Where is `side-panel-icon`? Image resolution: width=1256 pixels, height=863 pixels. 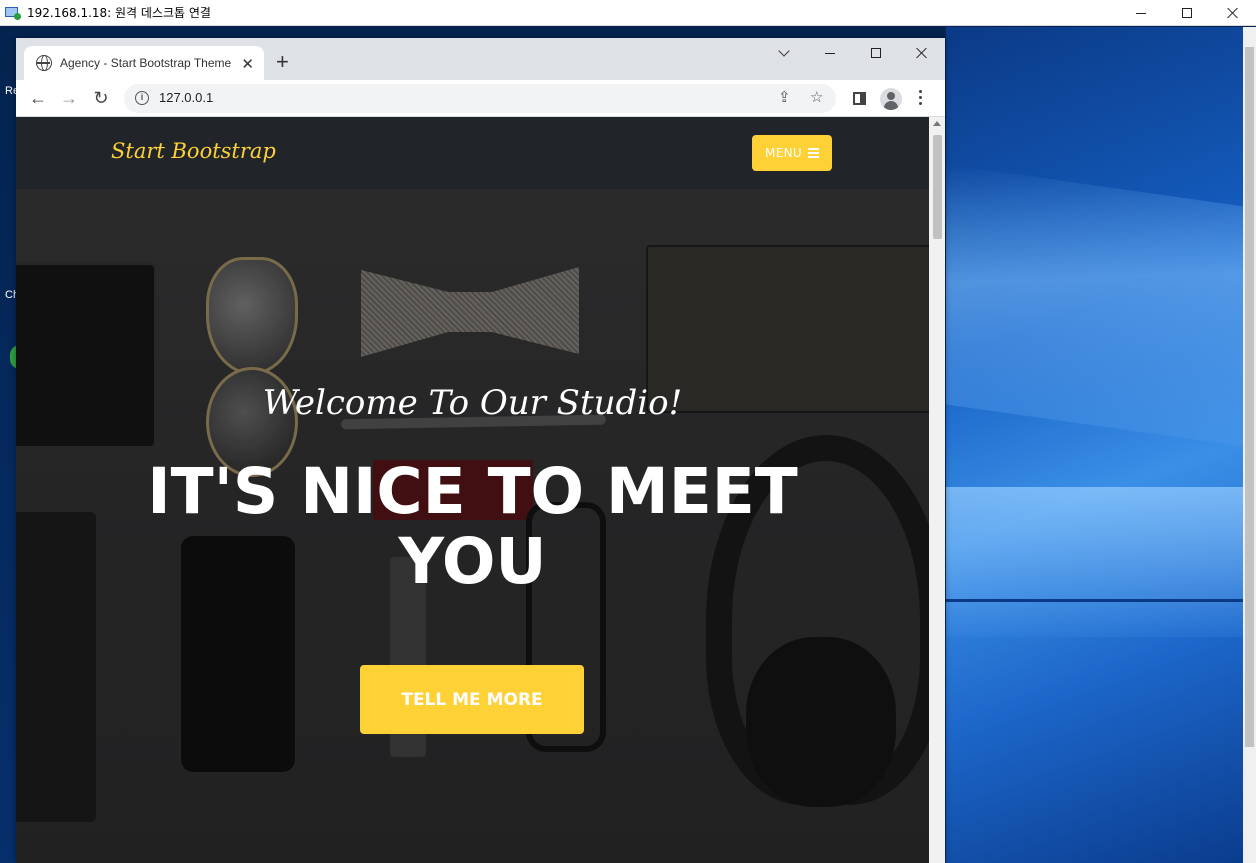
side-panel-icon is located at coordinates (859, 98).